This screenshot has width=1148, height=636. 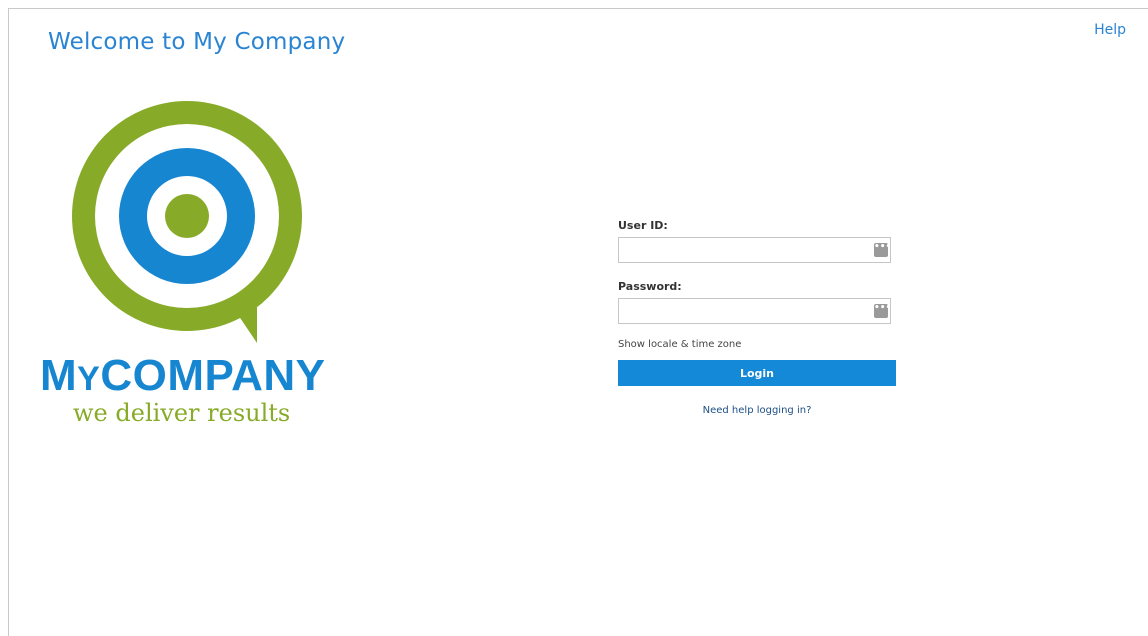 I want to click on page-title: Welcome to My Company, so click(x=197, y=42).